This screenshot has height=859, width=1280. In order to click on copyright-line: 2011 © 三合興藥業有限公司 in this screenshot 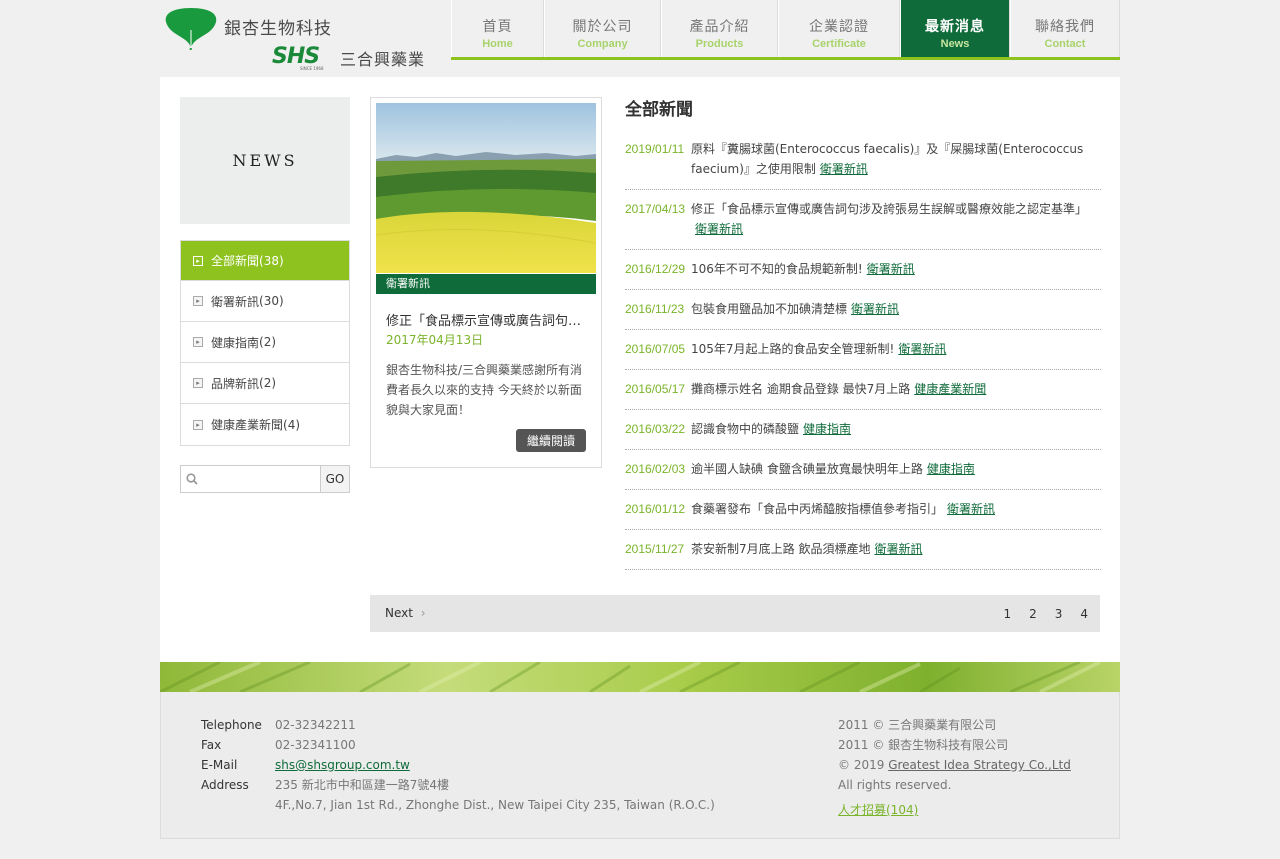, I will do `click(917, 725)`.